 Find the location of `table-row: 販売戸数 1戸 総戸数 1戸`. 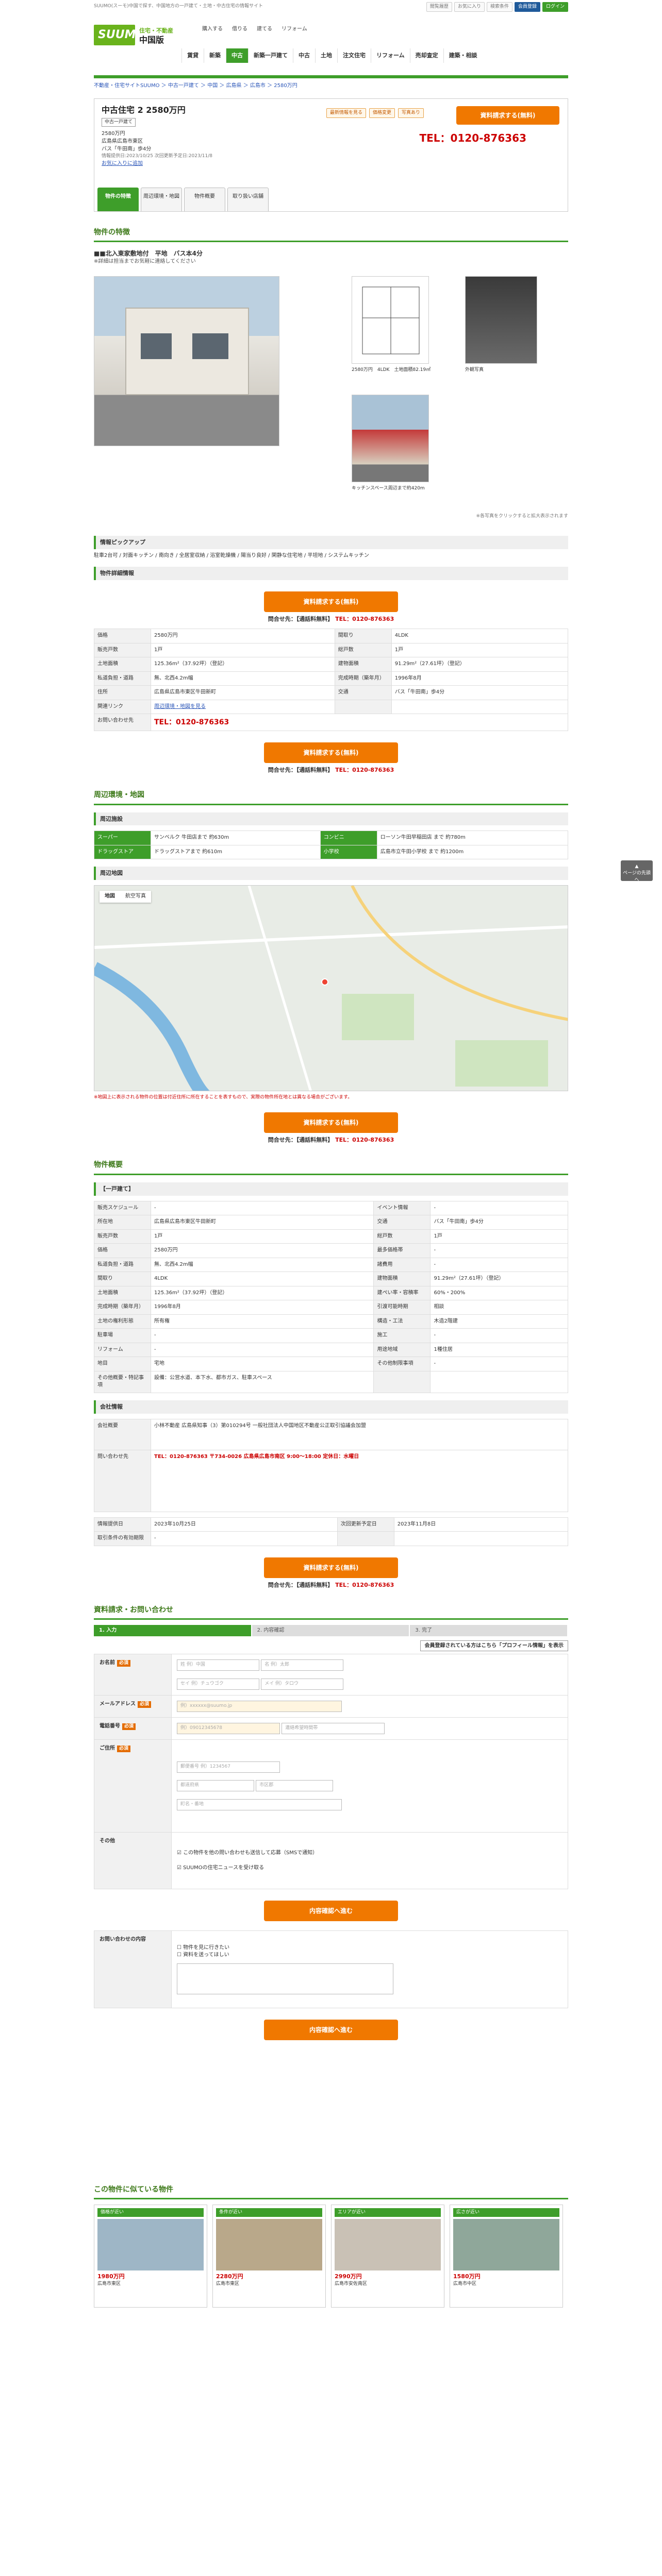

table-row: 販売戸数 1戸 総戸数 1戸 is located at coordinates (331, 1236).